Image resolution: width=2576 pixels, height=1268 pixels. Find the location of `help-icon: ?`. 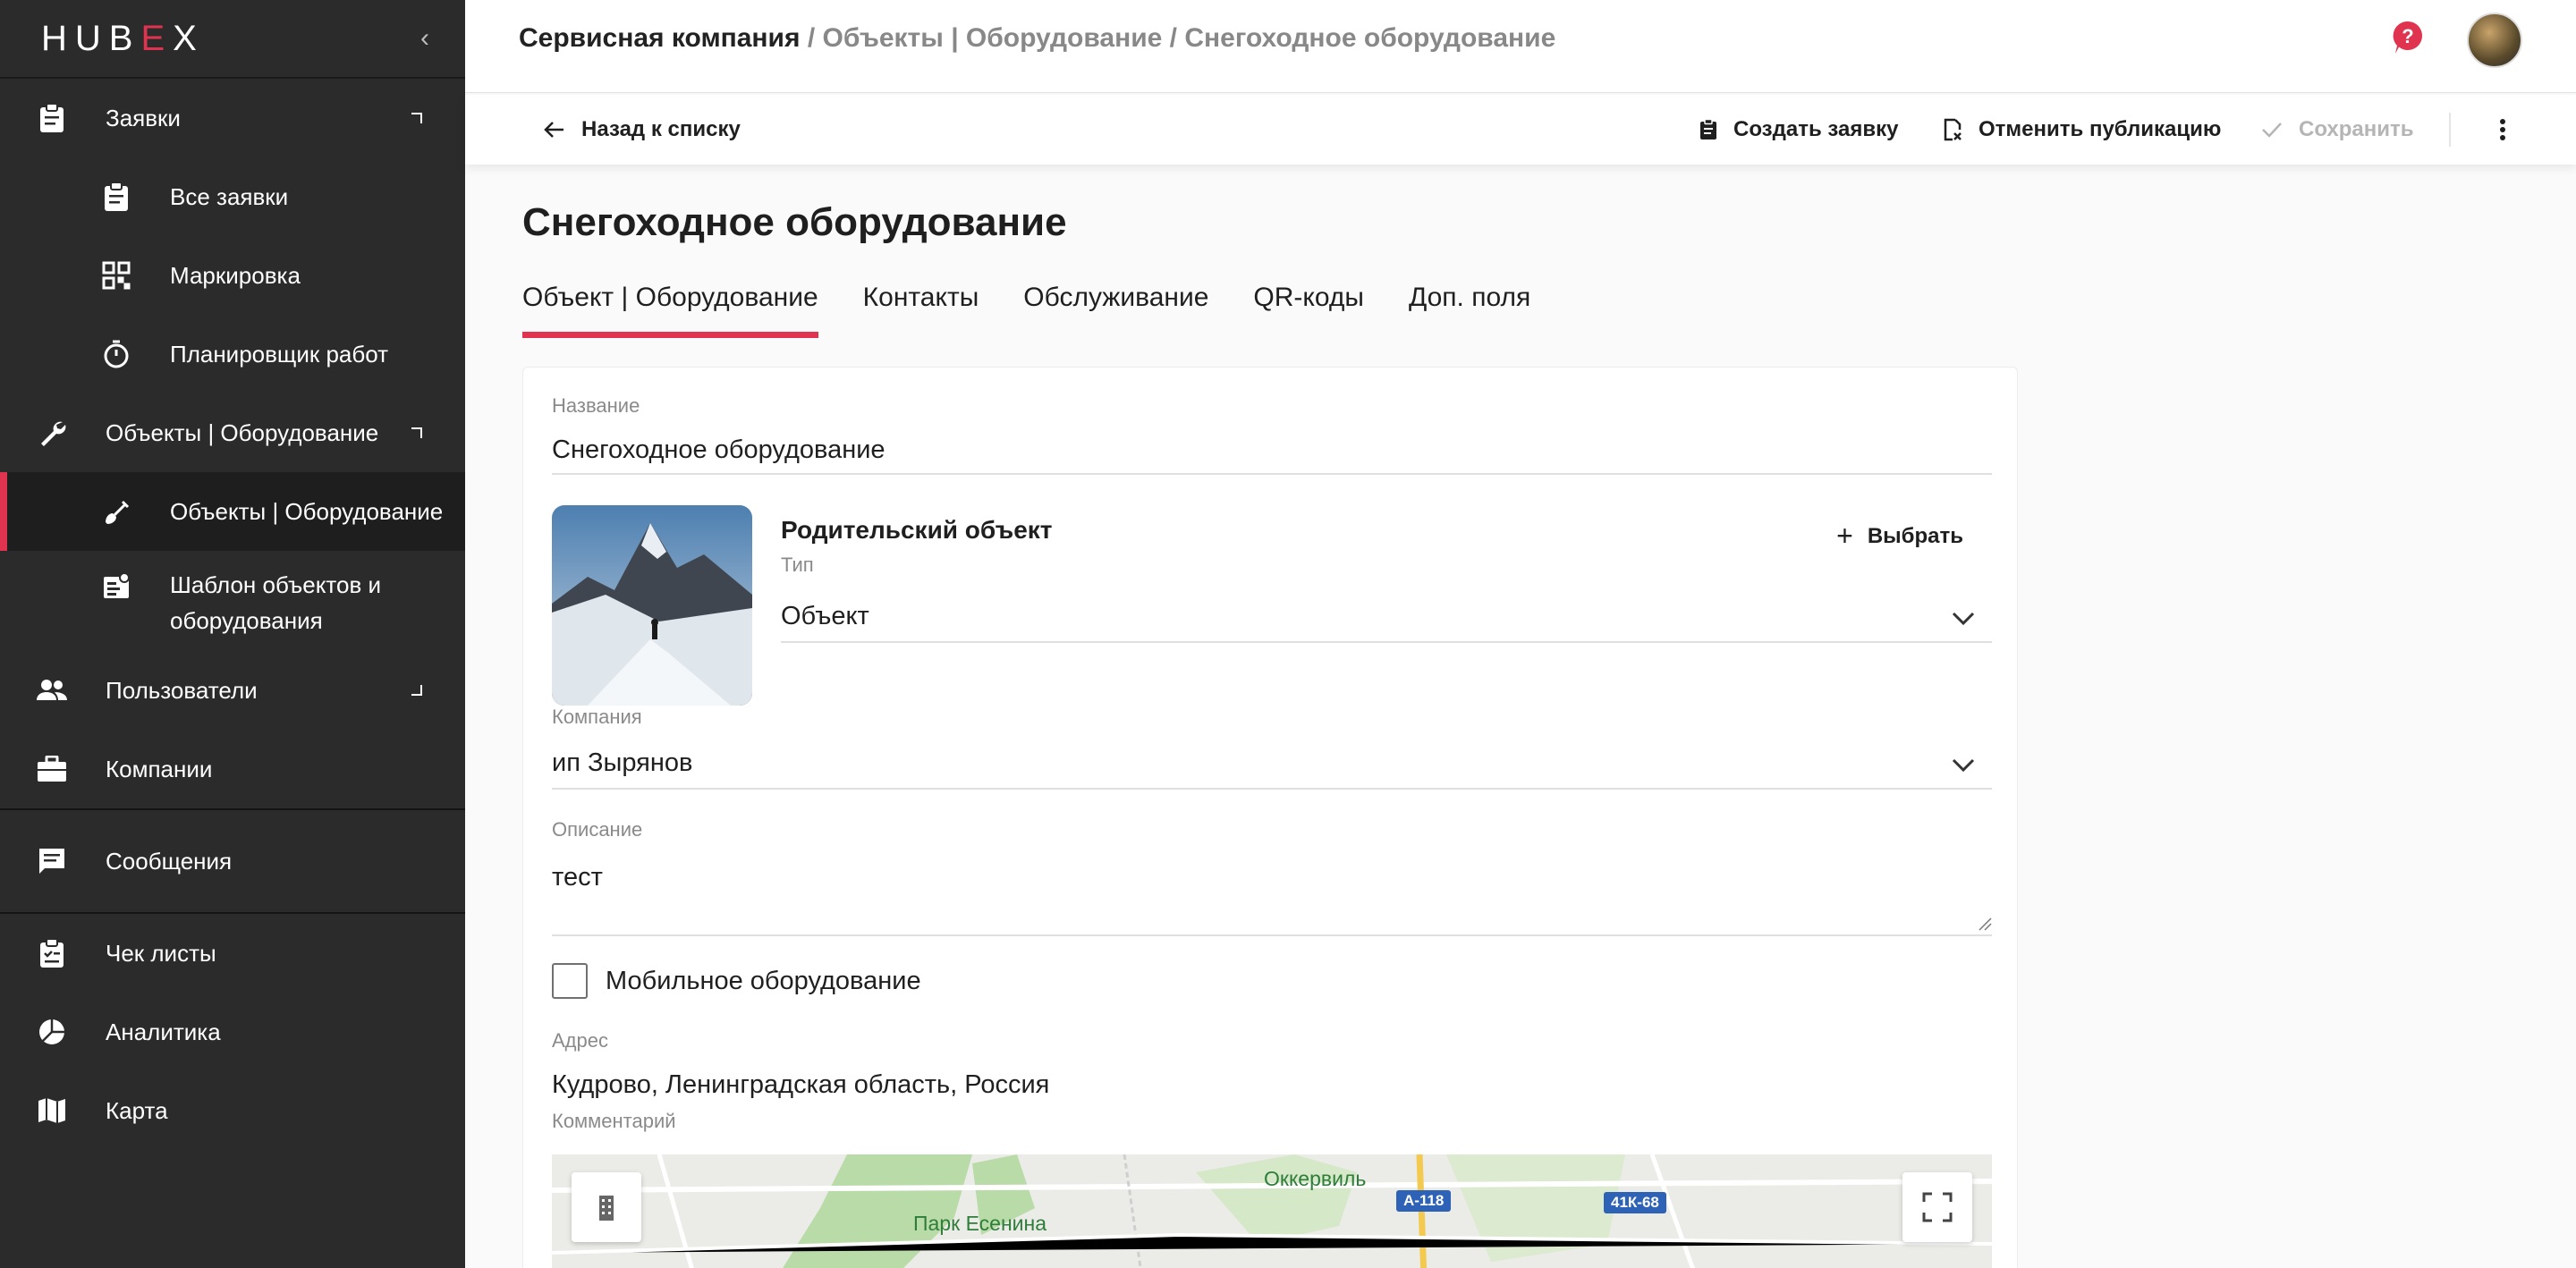

help-icon: ? is located at coordinates (2408, 37).